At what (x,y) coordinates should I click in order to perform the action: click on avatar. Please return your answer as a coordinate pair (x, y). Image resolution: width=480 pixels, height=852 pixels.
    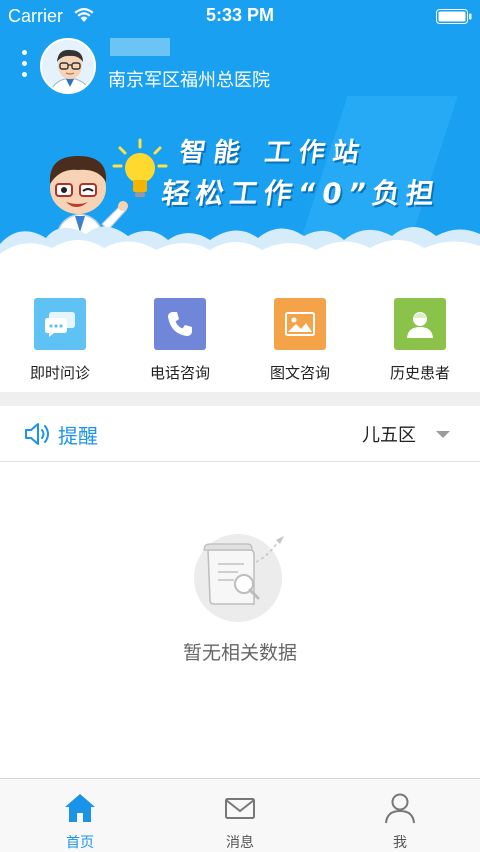
    Looking at the image, I should click on (68, 66).